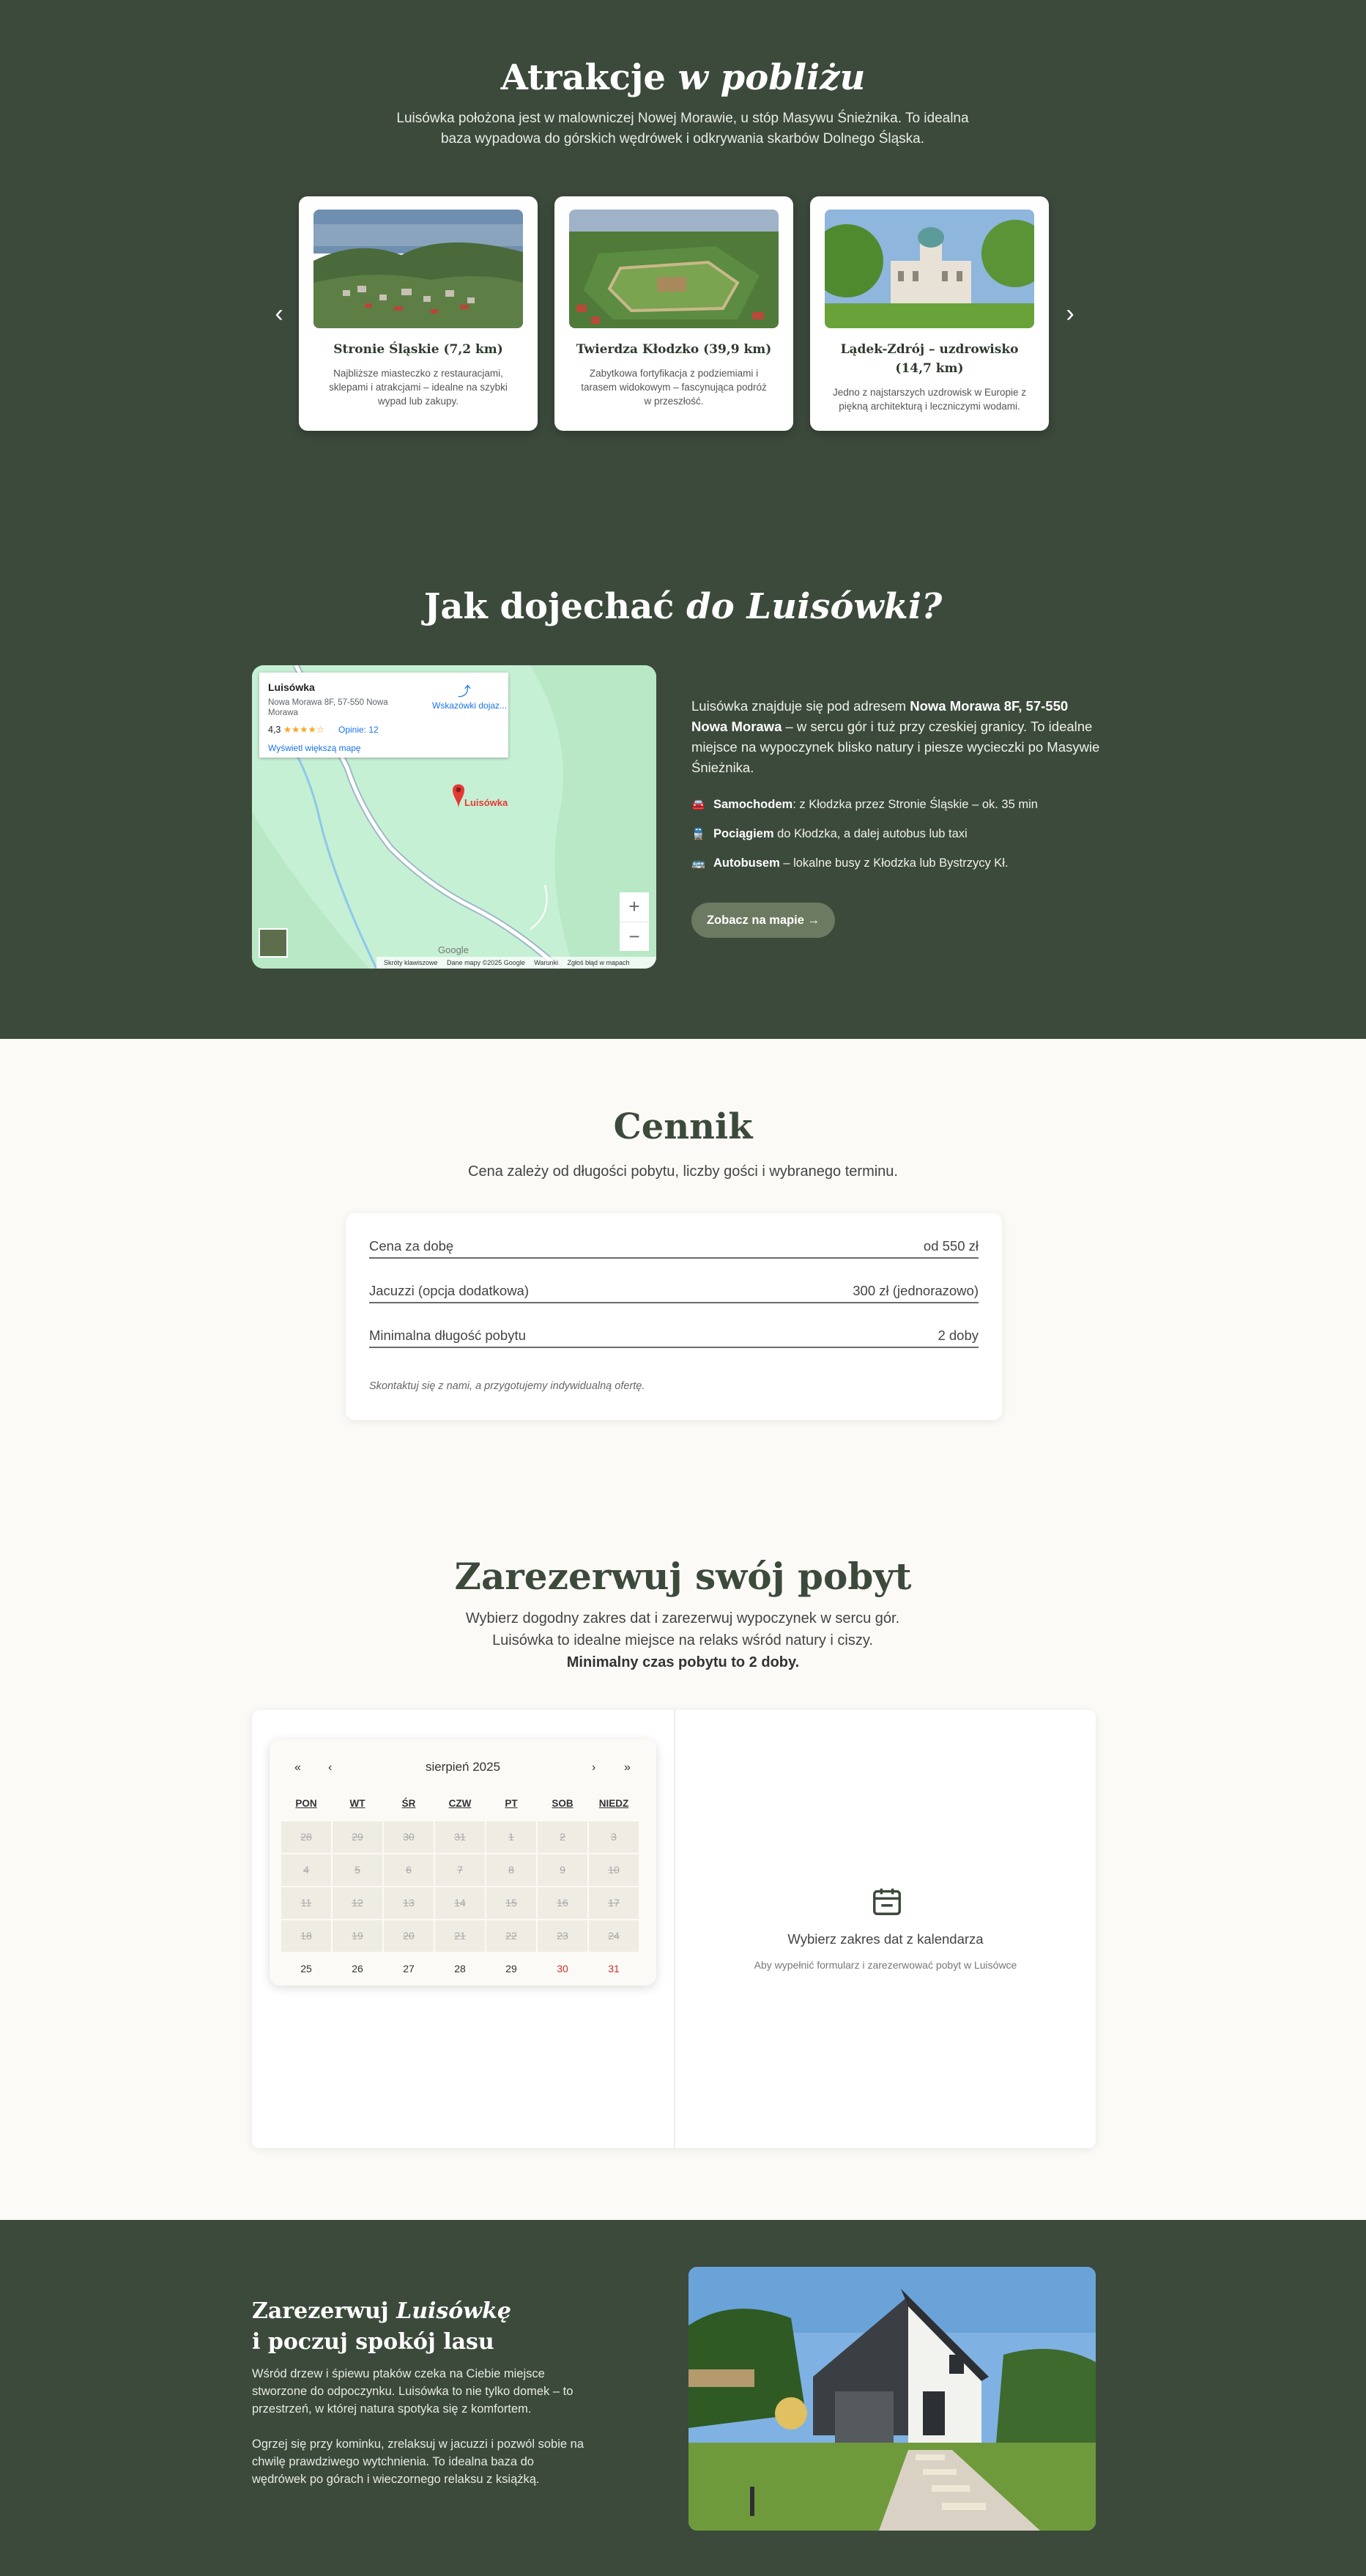  I want to click on attraction-title: Twierdza Kłodzko (39,9 km), so click(674, 349).